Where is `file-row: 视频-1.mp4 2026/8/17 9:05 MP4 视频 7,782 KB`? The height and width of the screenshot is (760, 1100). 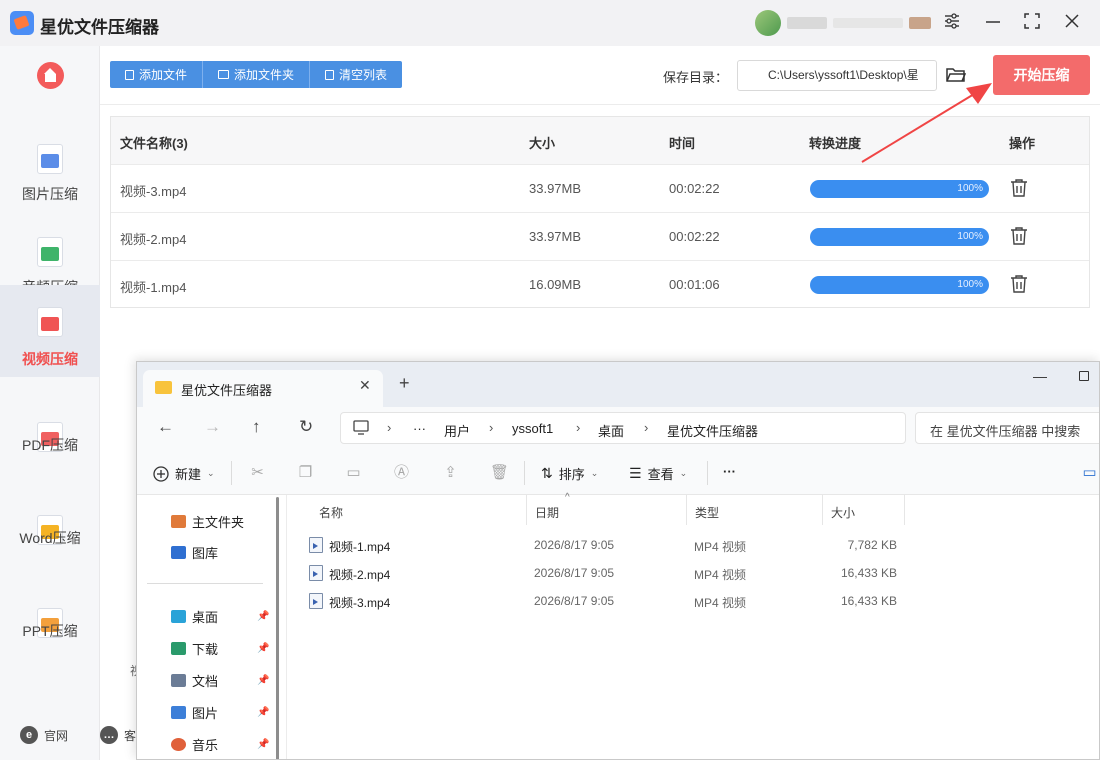 file-row: 视频-1.mp4 2026/8/17 9:05 MP4 视频 7,782 KB is located at coordinates (693, 545).